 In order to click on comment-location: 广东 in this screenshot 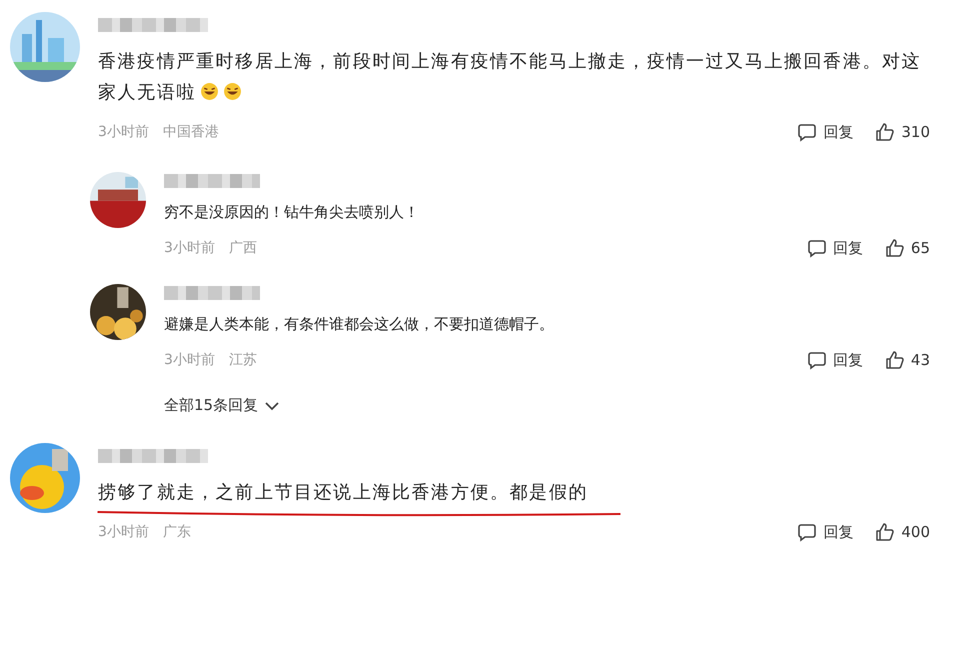, I will do `click(176, 532)`.